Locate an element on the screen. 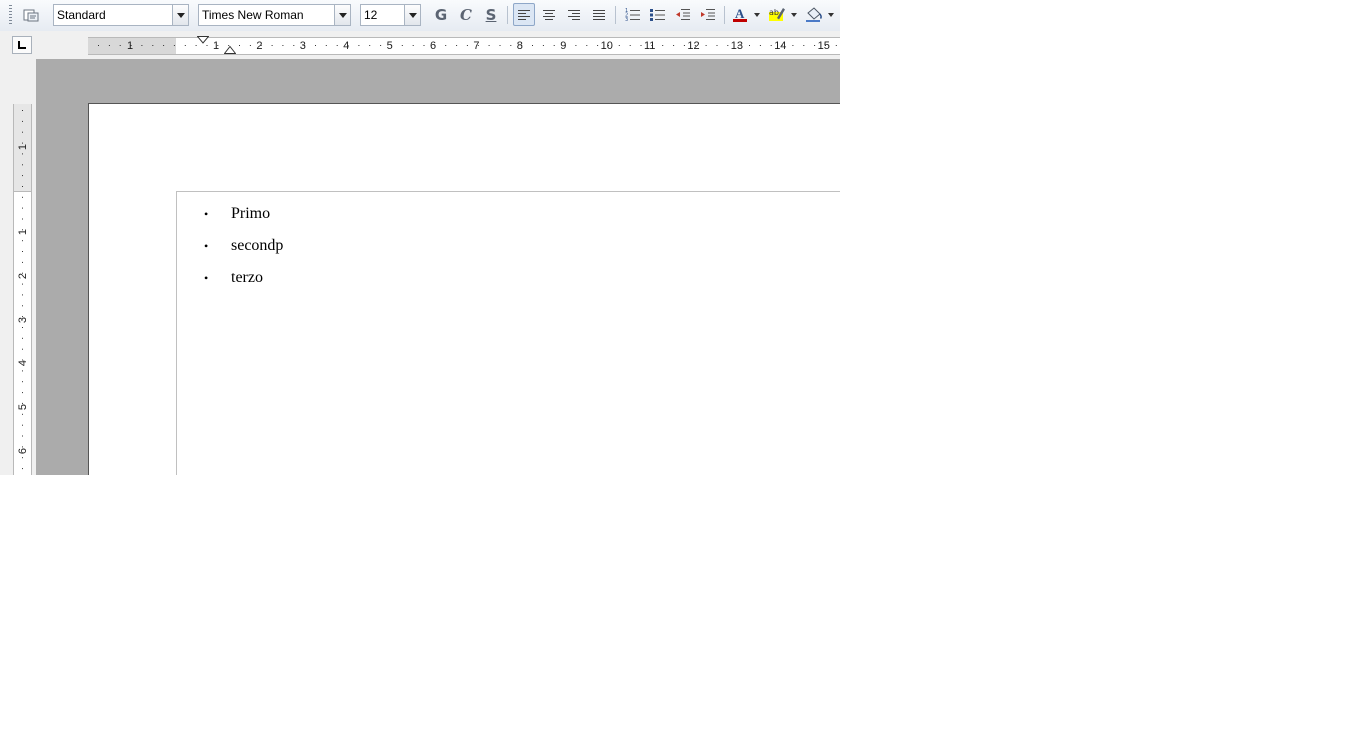 The height and width of the screenshot is (744, 1361). ruler-number: 14 is located at coordinates (780, 46).